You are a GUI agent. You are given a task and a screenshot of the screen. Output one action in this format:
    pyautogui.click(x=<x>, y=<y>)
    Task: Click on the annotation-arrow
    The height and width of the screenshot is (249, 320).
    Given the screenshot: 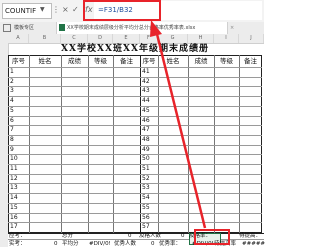 What is the action you would take?
    pyautogui.click(x=178, y=124)
    